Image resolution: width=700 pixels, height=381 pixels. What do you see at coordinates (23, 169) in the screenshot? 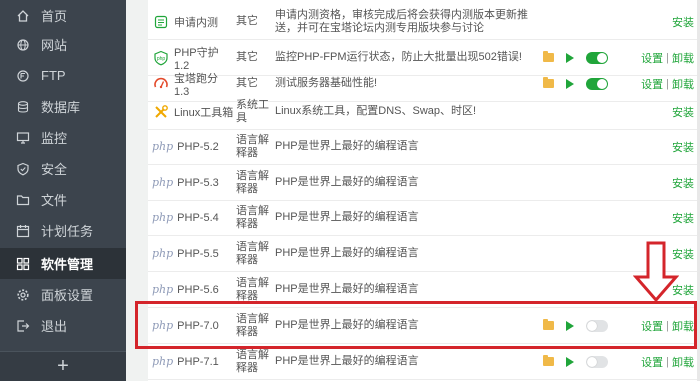
I see `shield-icon` at bounding box center [23, 169].